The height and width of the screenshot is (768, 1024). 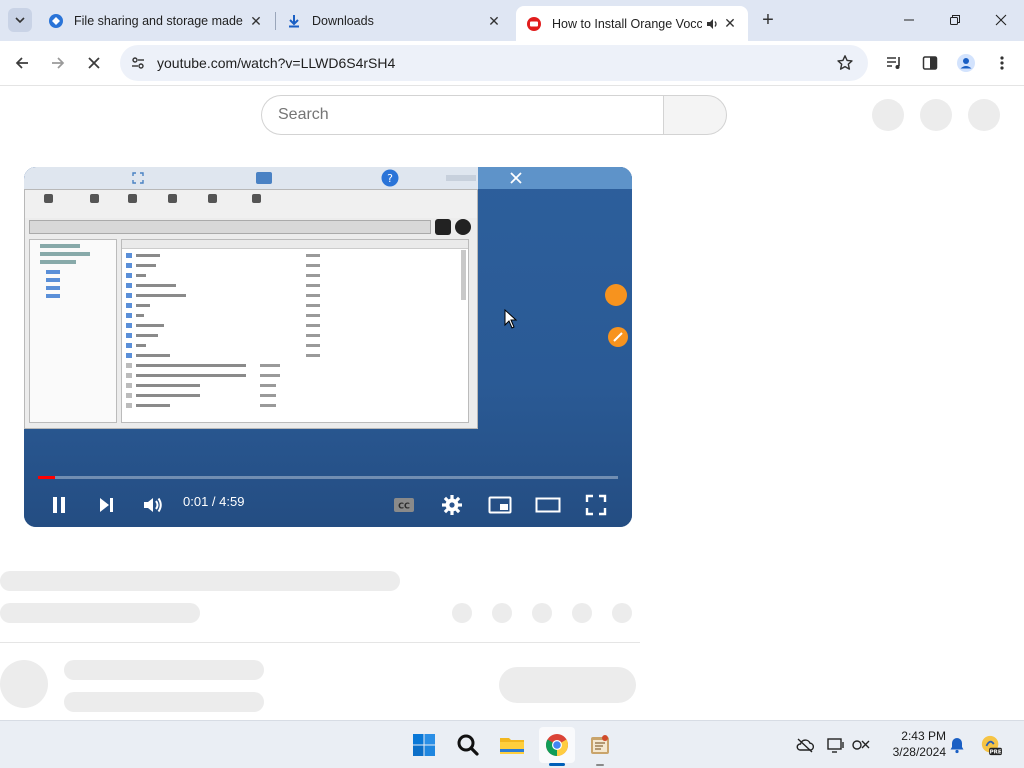 I want to click on closed-captions-icon: CC, so click(x=404, y=505).